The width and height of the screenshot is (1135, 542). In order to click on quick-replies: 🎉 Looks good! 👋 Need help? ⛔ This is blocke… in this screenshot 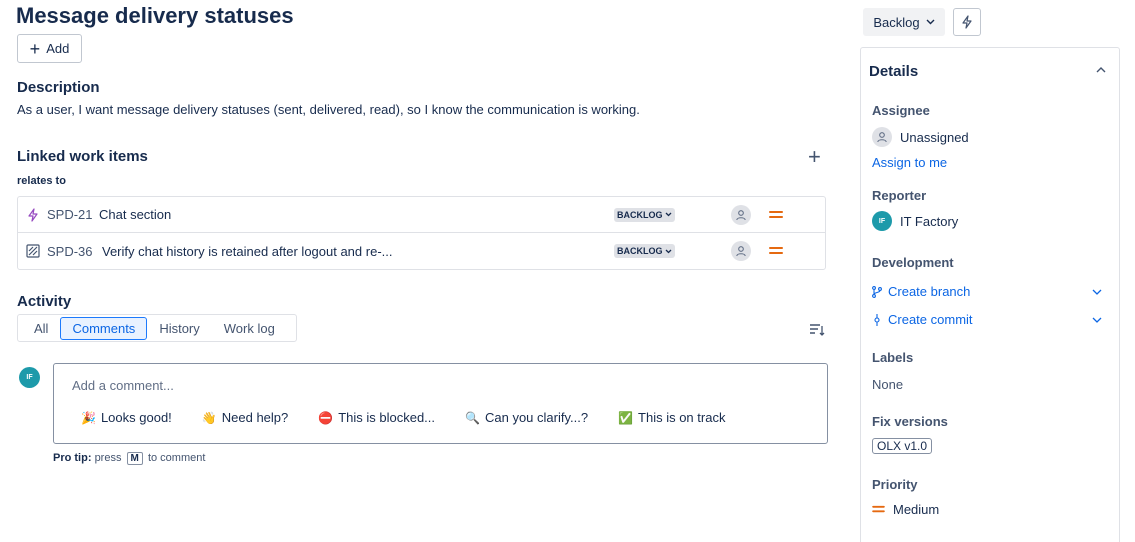, I will do `click(418, 417)`.